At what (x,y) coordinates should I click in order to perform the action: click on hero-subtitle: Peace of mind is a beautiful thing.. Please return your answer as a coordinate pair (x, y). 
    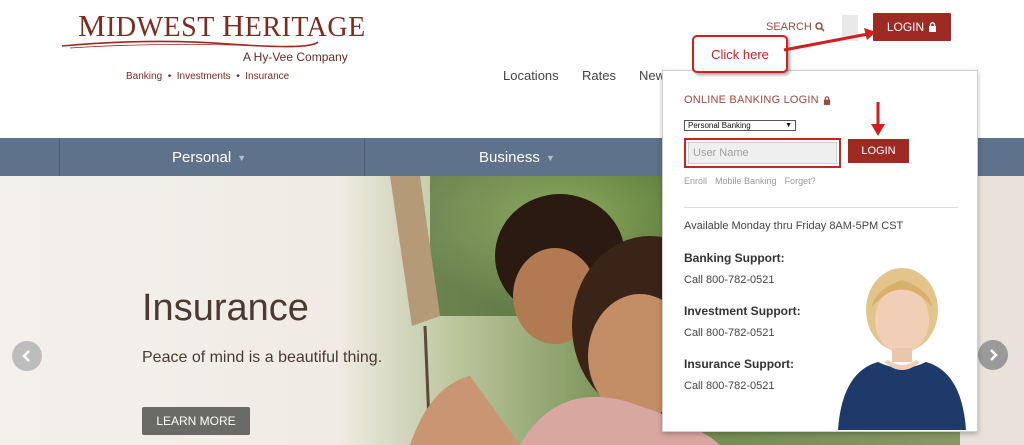
    Looking at the image, I should click on (262, 357).